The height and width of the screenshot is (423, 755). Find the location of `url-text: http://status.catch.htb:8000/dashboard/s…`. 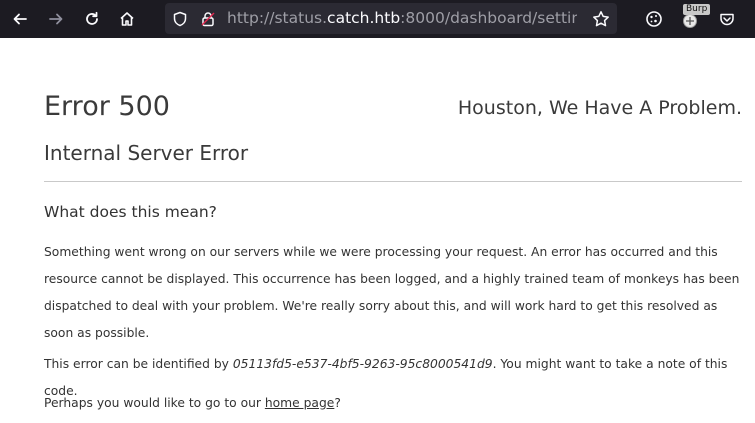

url-text: http://status.catch.htb:8000/dashboard/s… is located at coordinates (402, 18).